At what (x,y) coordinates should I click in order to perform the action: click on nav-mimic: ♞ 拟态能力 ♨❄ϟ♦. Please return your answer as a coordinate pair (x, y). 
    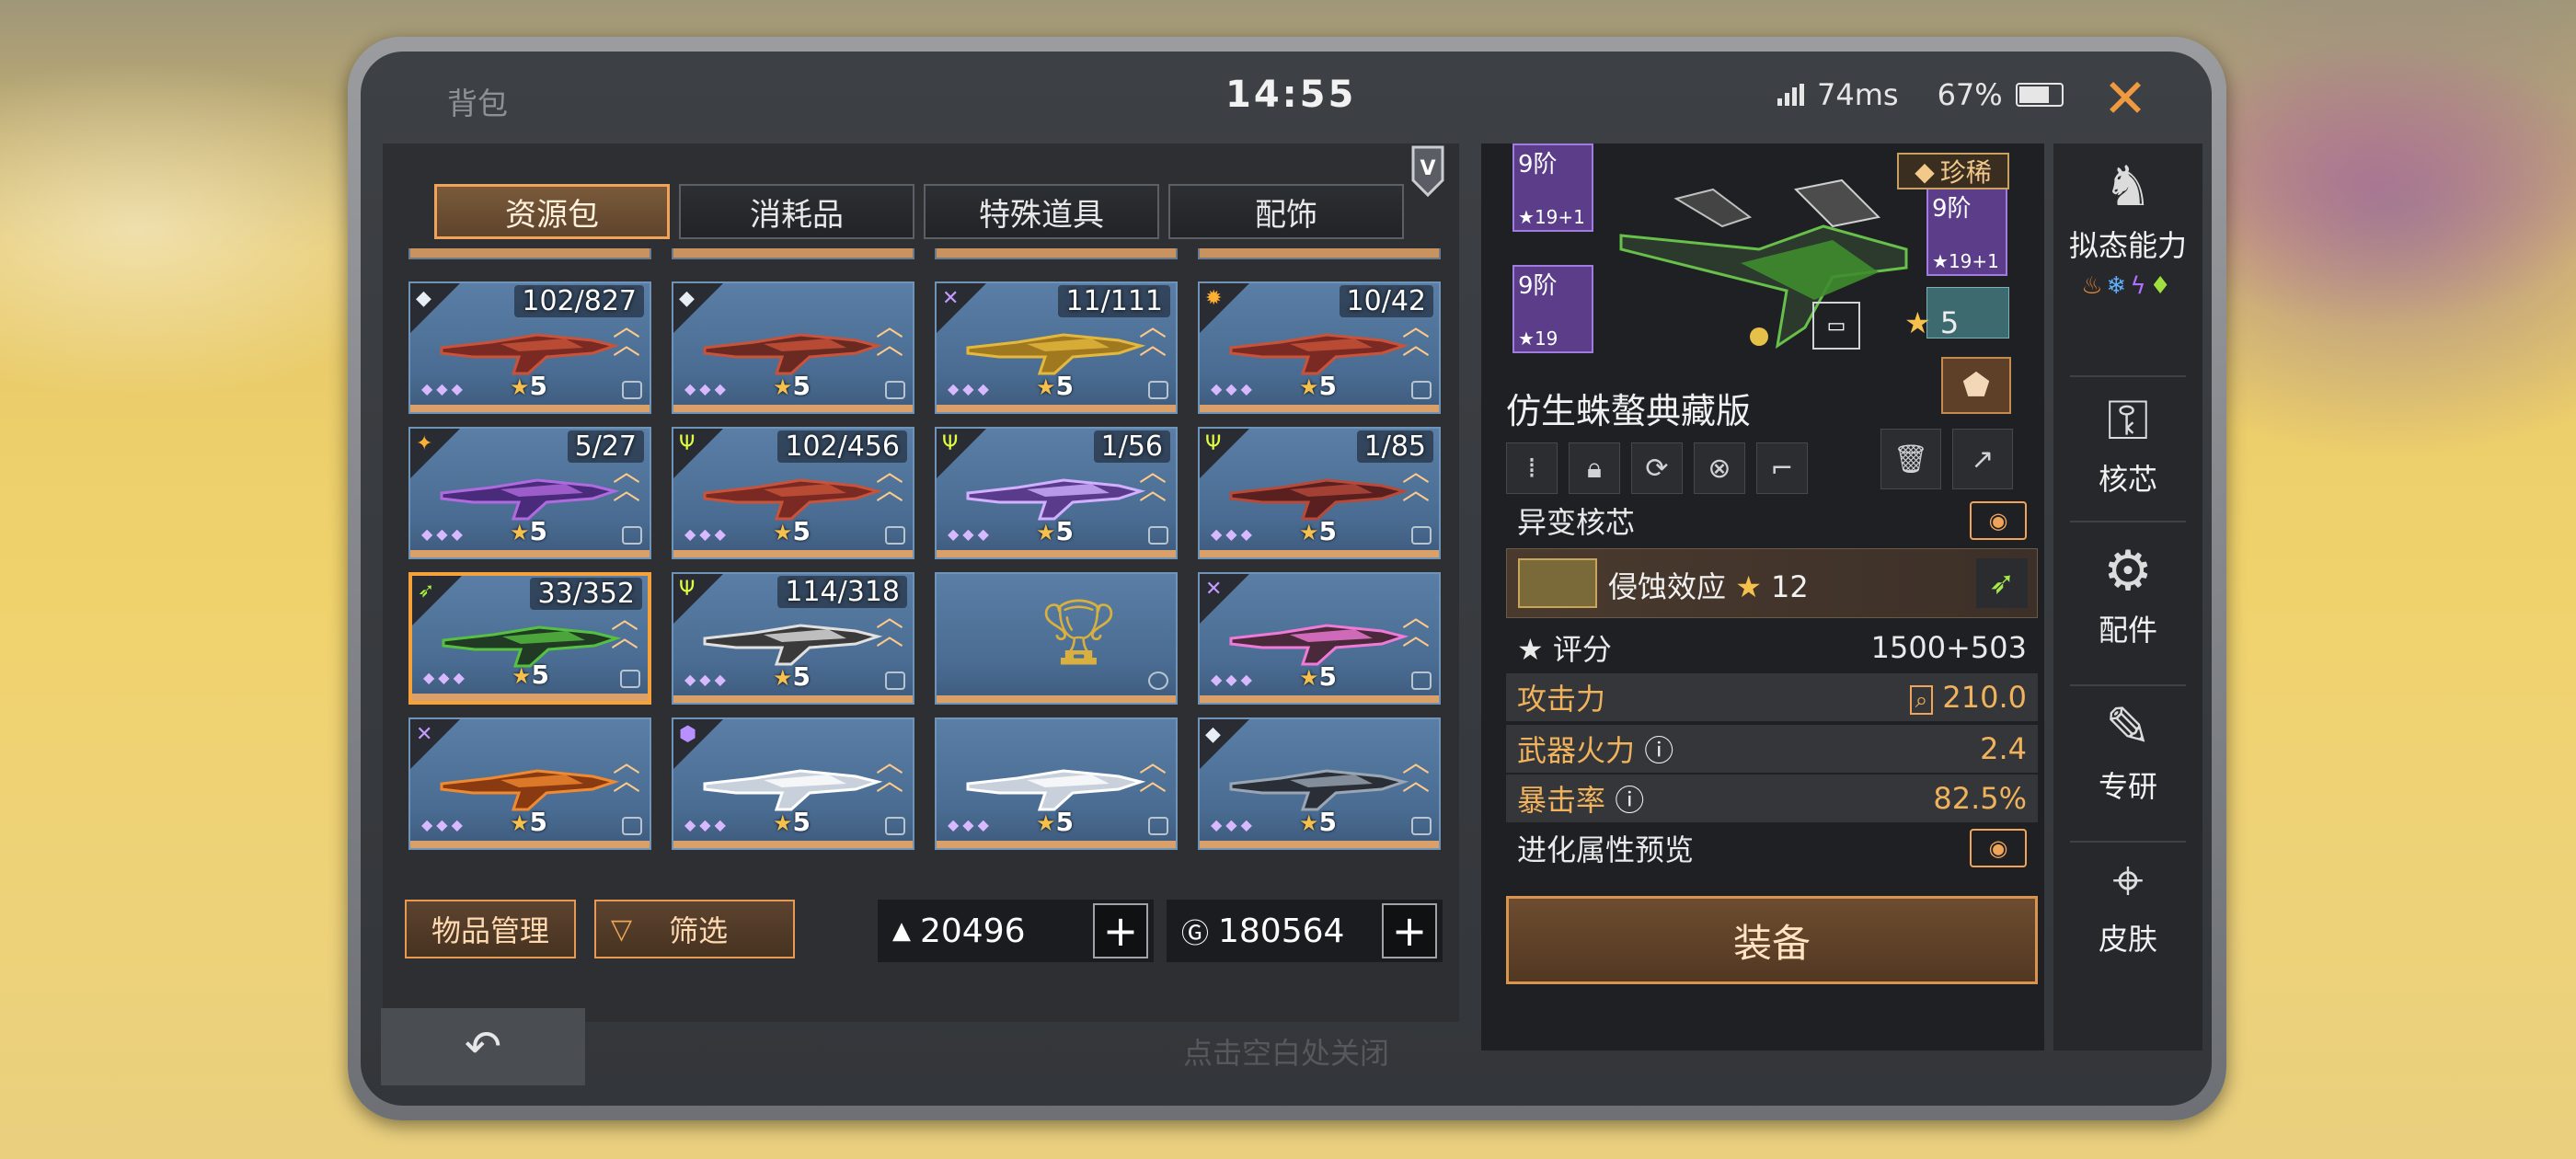
    Looking at the image, I should click on (2127, 227).